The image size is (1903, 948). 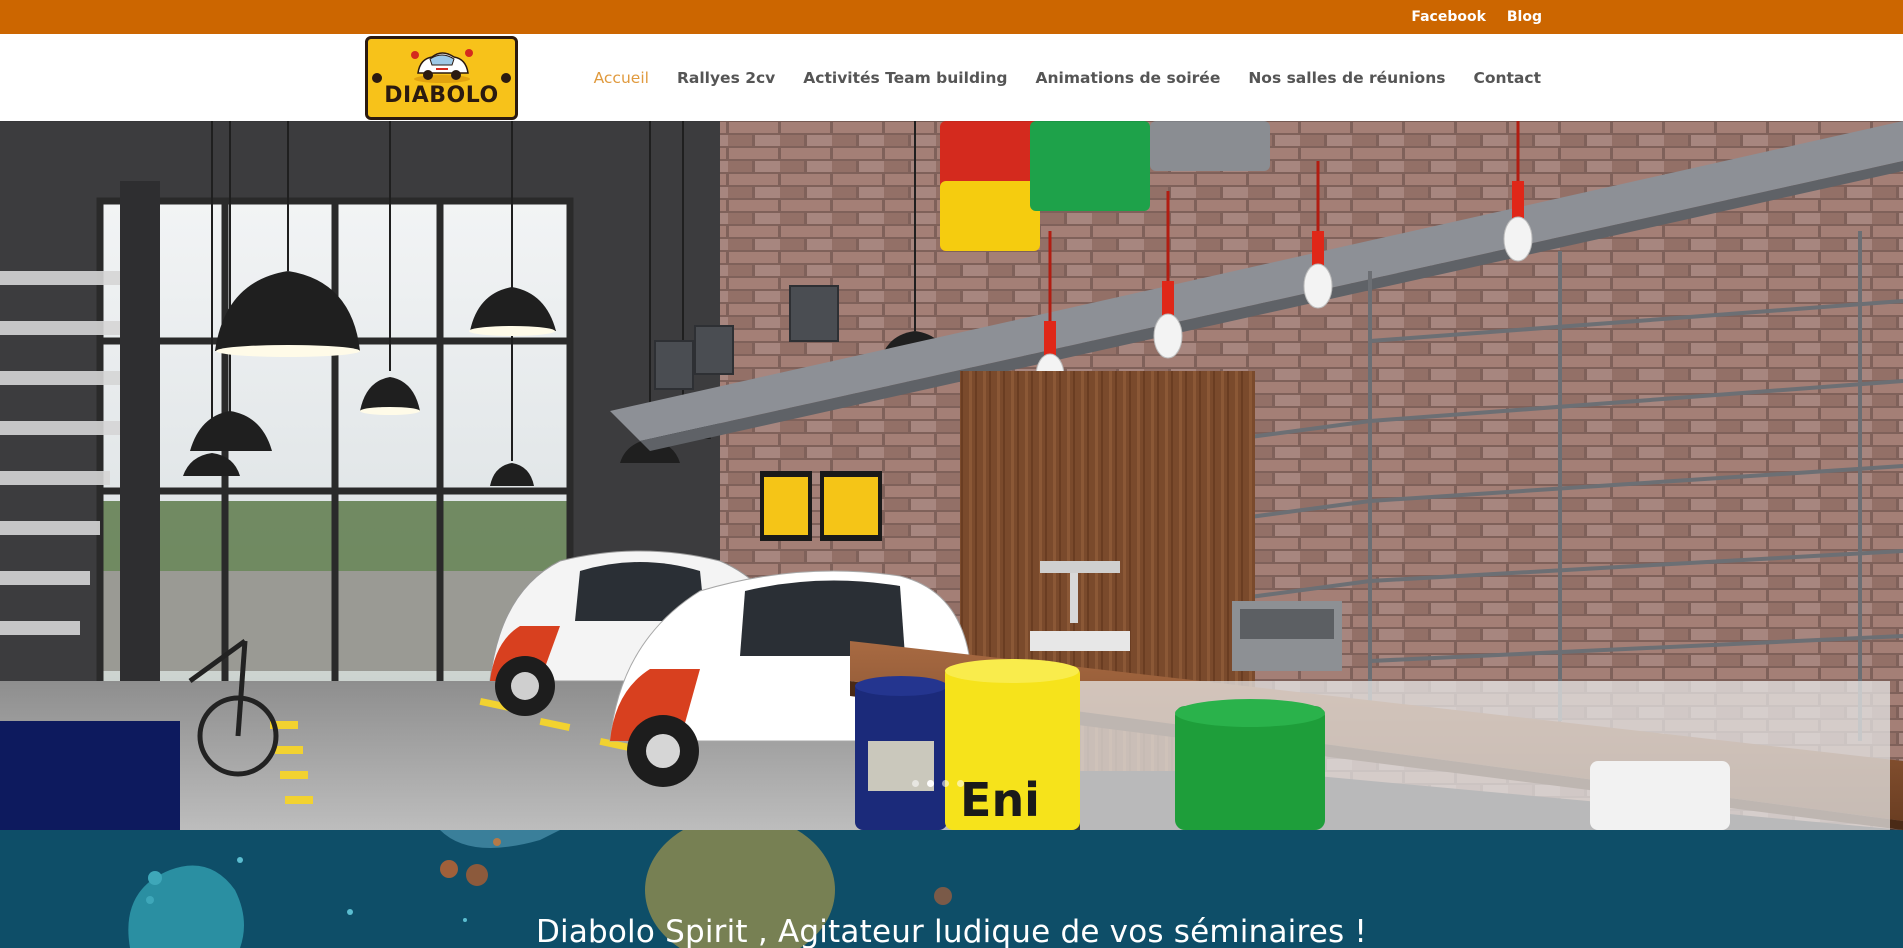 I want to click on svg-text: Eni, so click(x=1000, y=800).